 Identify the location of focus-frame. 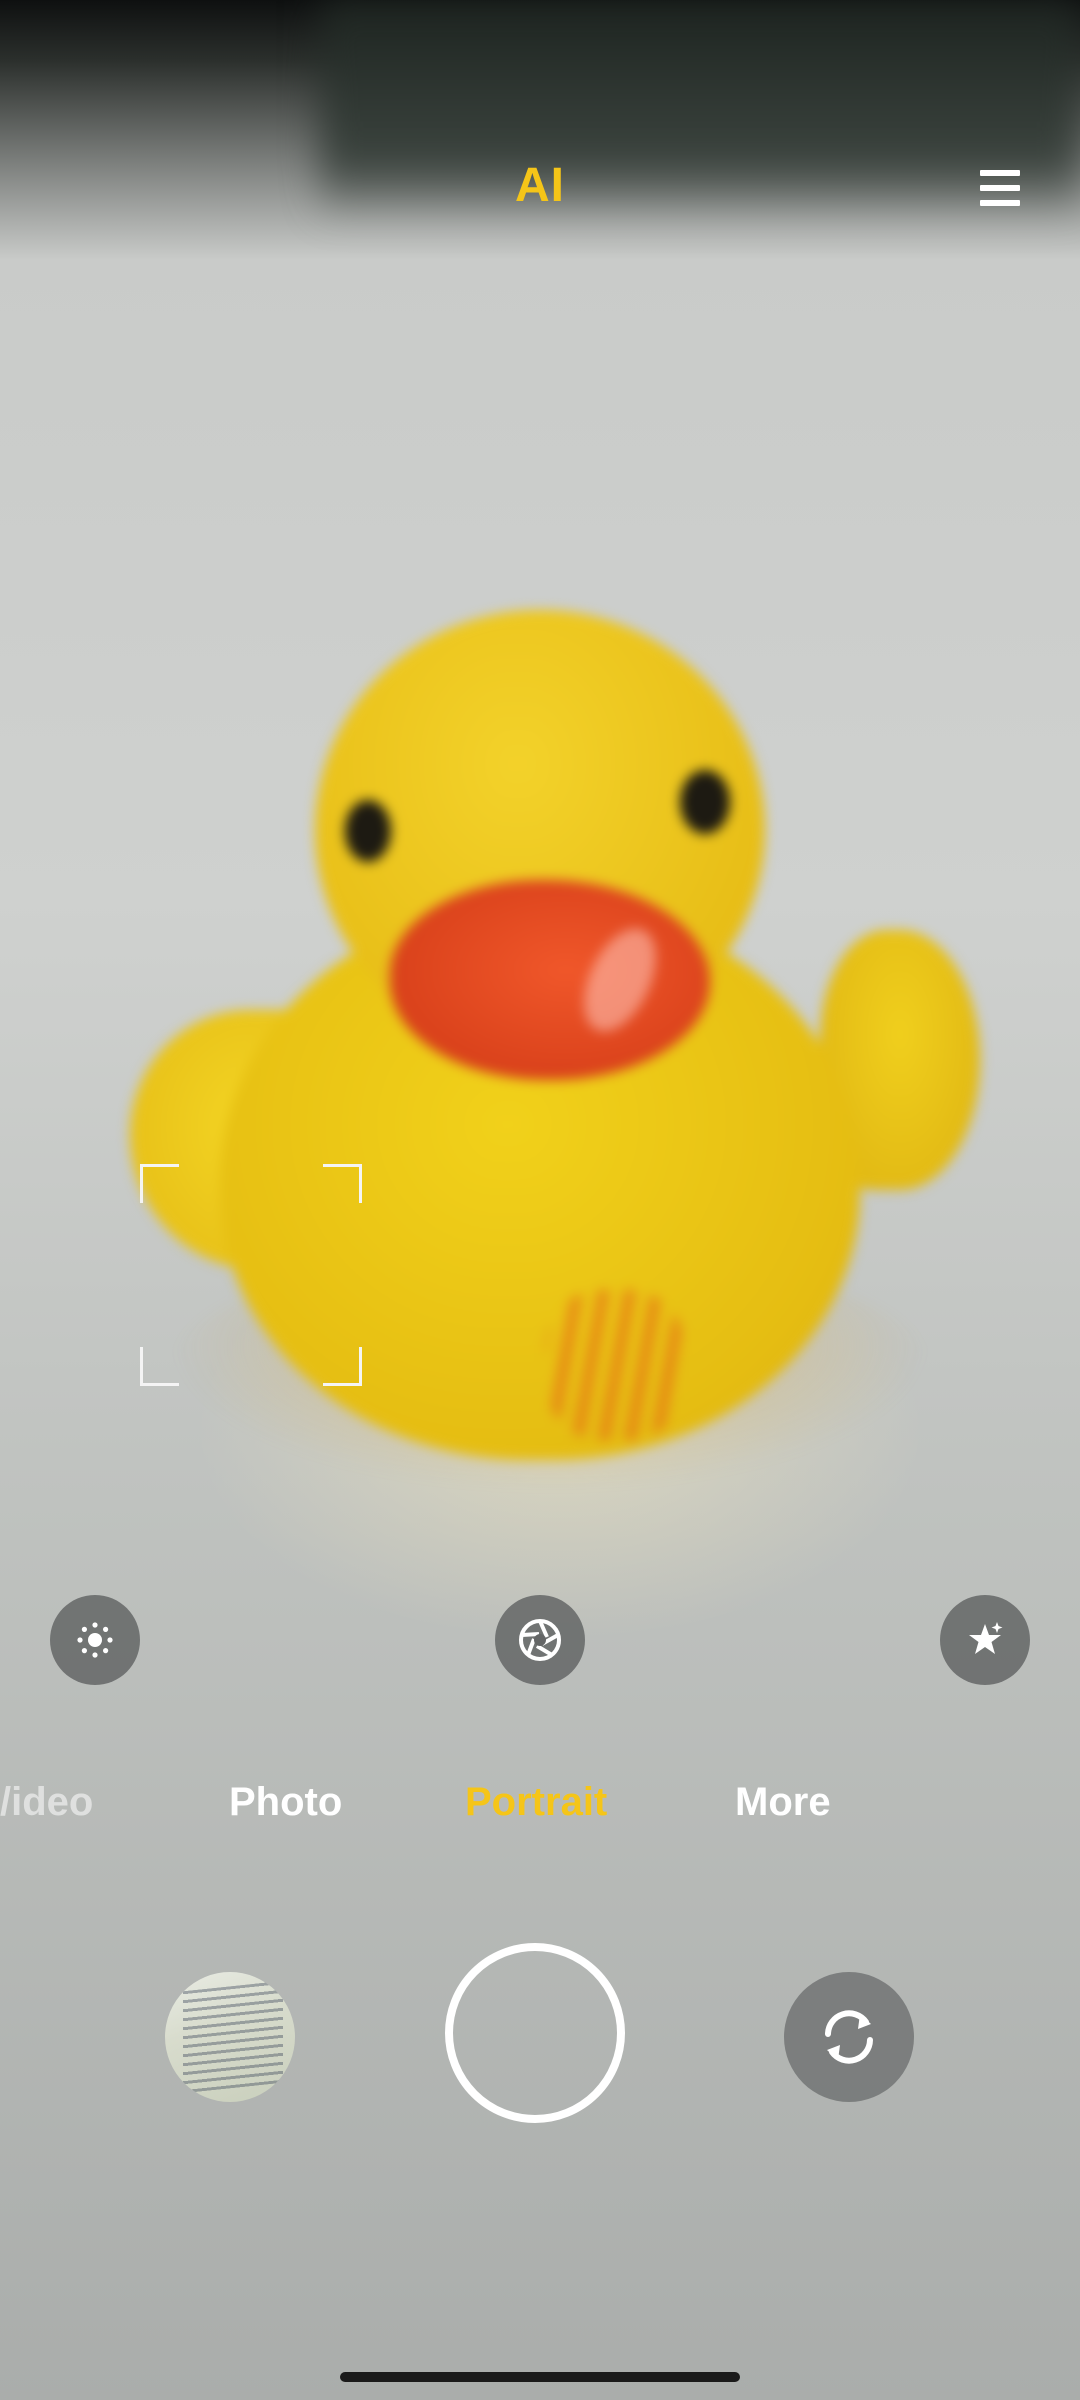
(251, 1275).